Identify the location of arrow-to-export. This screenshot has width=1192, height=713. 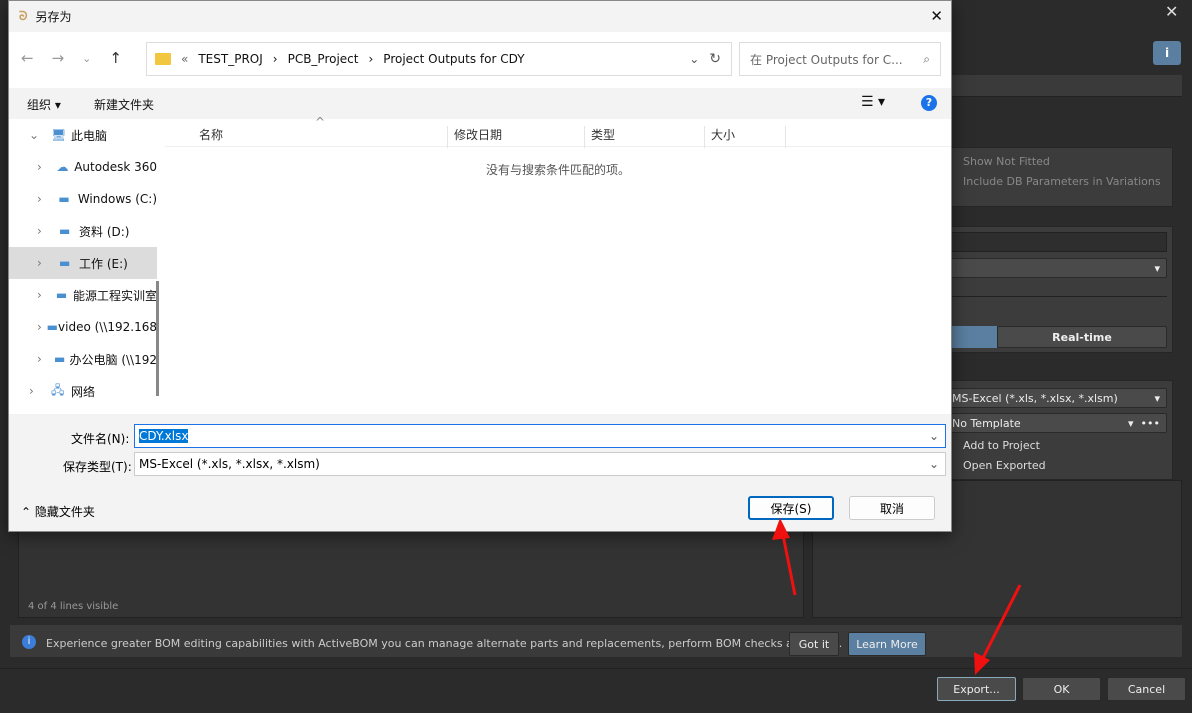
(1001, 622).